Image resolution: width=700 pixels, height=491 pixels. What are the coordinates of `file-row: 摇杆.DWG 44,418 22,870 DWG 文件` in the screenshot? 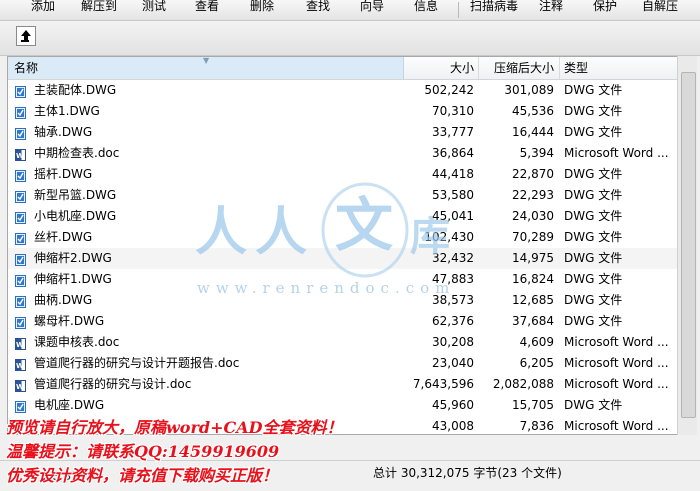 It's located at (342, 174).